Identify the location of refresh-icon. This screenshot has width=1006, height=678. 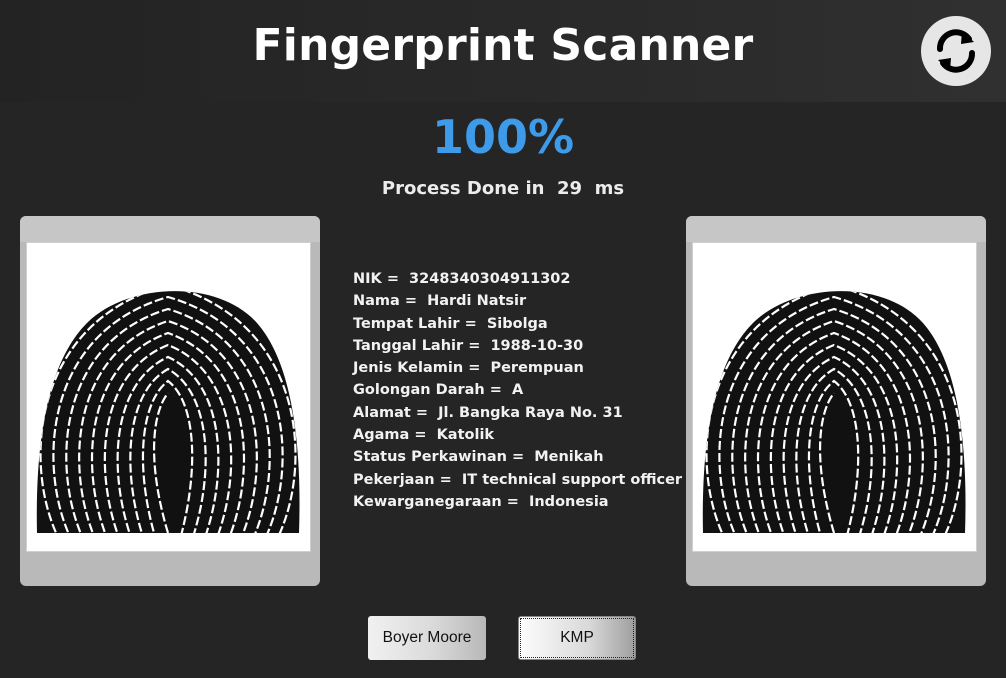
(956, 51).